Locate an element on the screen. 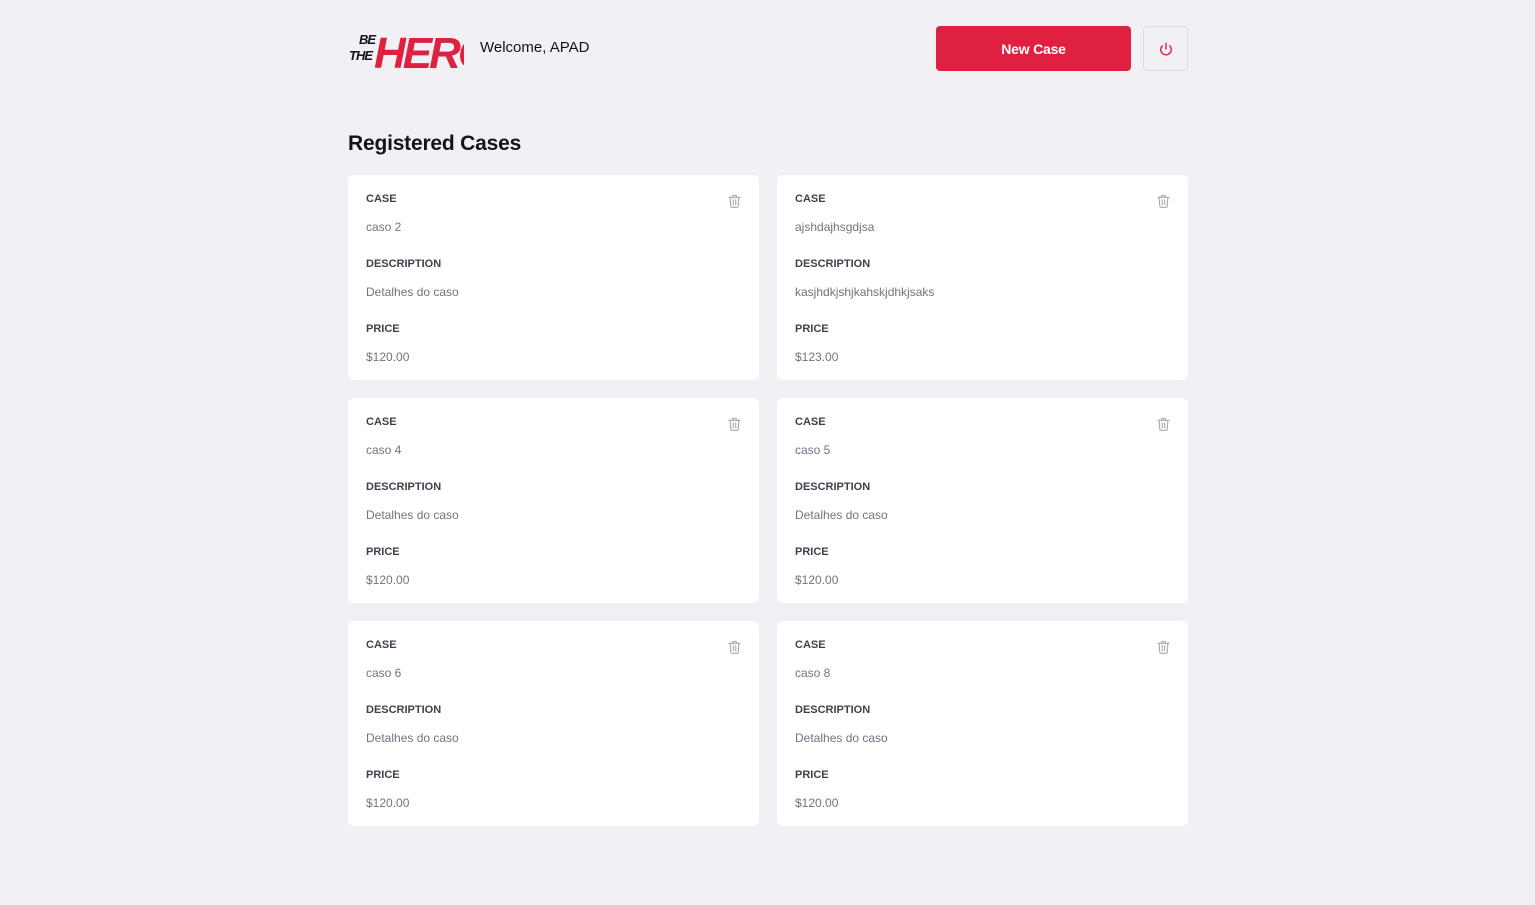 This screenshot has width=1535, height=905. case-field: CASE caso 6 is located at coordinates (553, 659).